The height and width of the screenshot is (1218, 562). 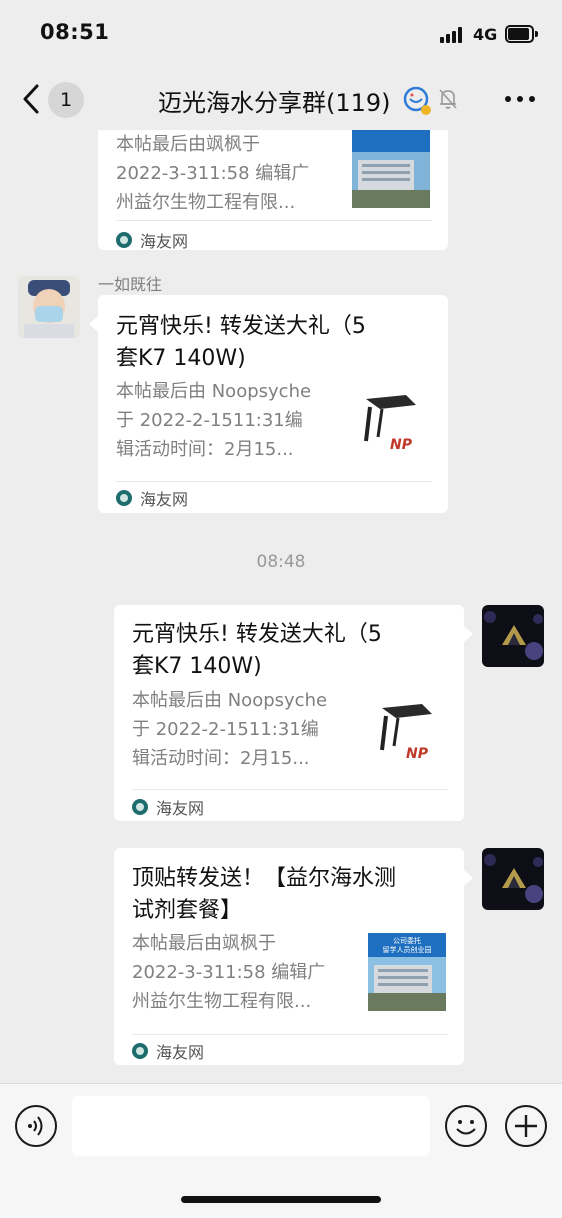 I want to click on sender-name: 一如既往, so click(x=130, y=284).